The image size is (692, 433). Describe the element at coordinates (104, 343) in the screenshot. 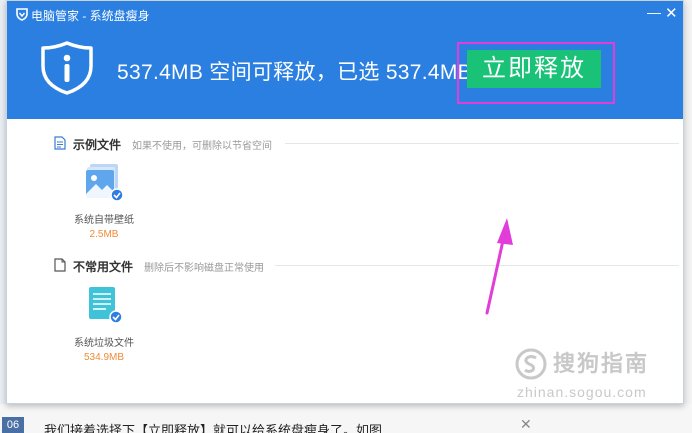

I see `item-label: 系统垃圾文件` at that location.